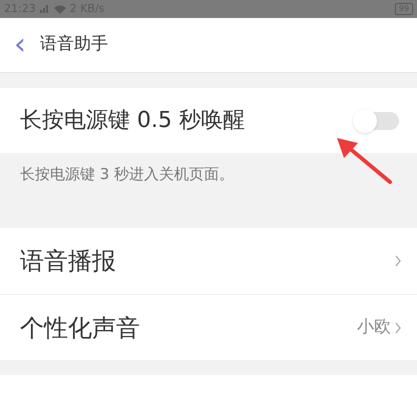 This screenshot has height=403, width=417. I want to click on toggle-switch, so click(376, 121).